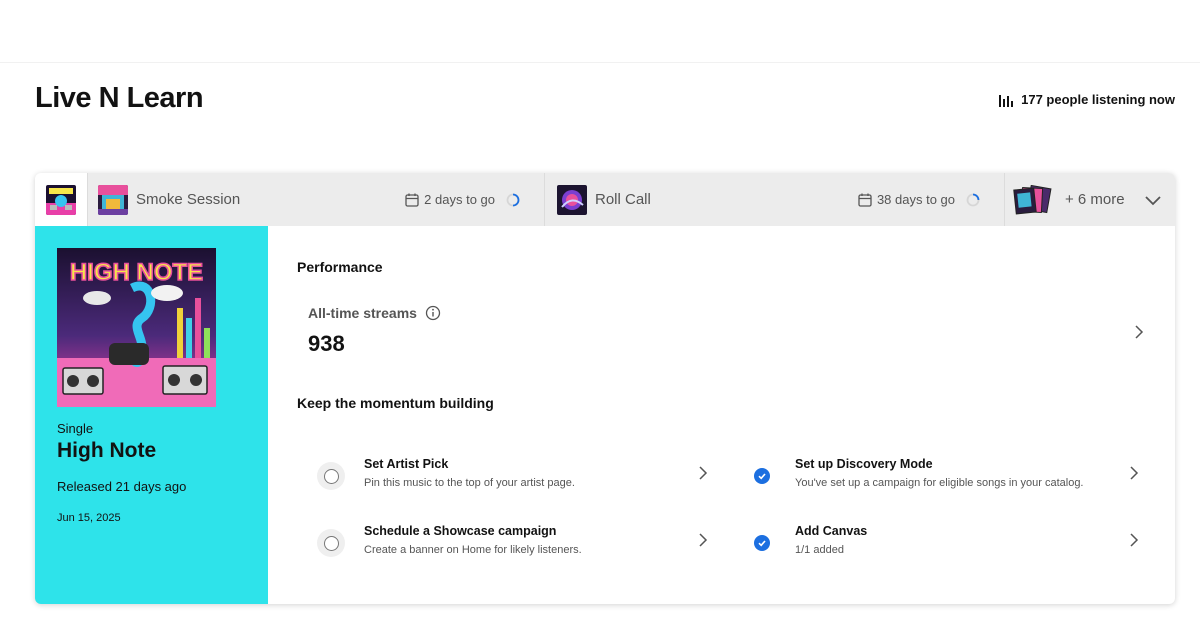  I want to click on tab-roll-call: Roll Call 38 days to go, so click(775, 199).